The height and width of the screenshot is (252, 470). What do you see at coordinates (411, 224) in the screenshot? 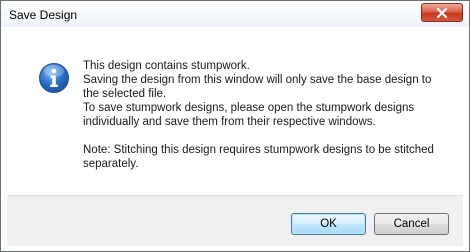
I see `cancel-button: Cancel` at bounding box center [411, 224].